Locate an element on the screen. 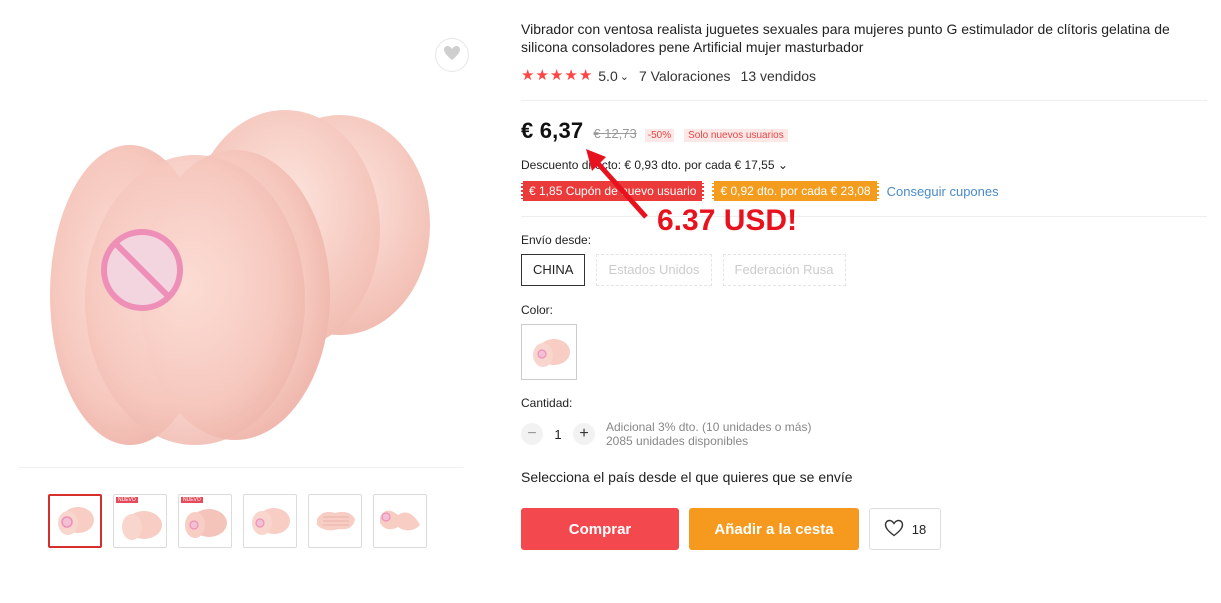 The image size is (1221, 603). reviews-count: 7 Valoraciones is located at coordinates (685, 76).